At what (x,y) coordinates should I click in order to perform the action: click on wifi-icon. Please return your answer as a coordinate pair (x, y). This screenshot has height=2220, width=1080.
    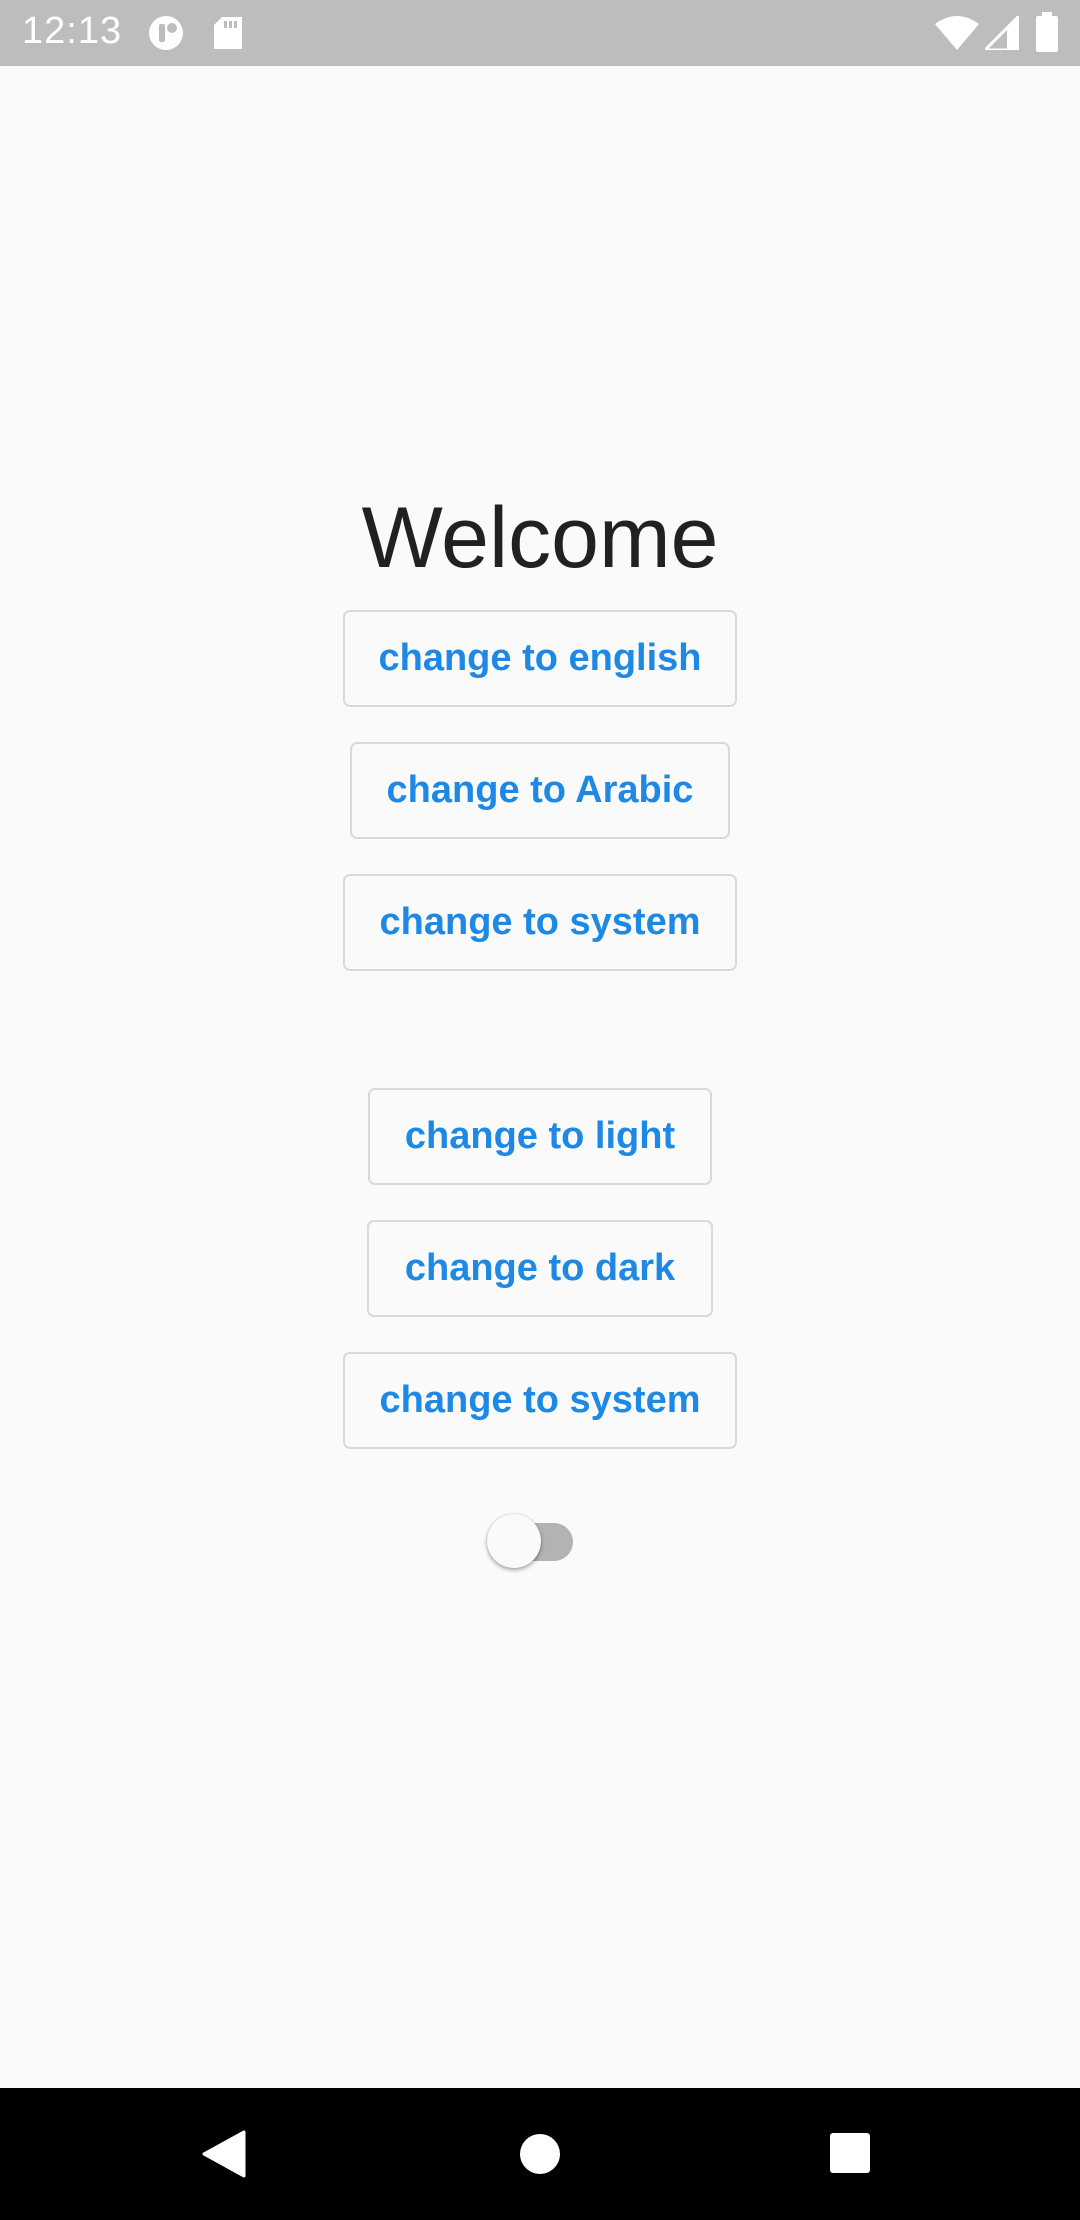
    Looking at the image, I should click on (957, 35).